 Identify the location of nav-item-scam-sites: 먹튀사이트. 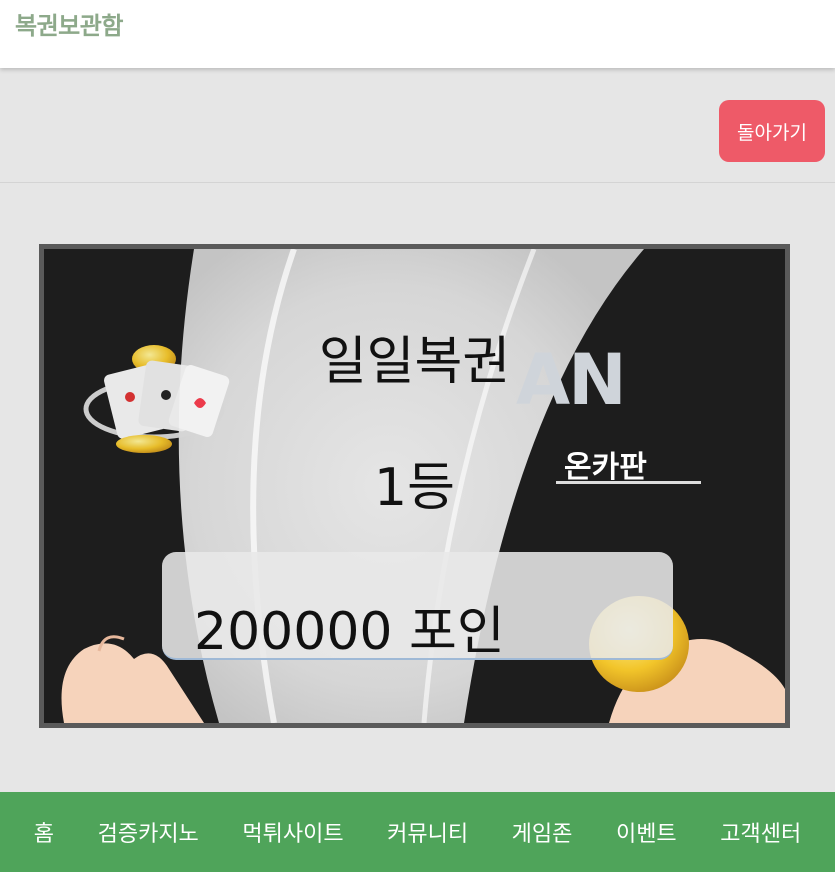
(292, 832).